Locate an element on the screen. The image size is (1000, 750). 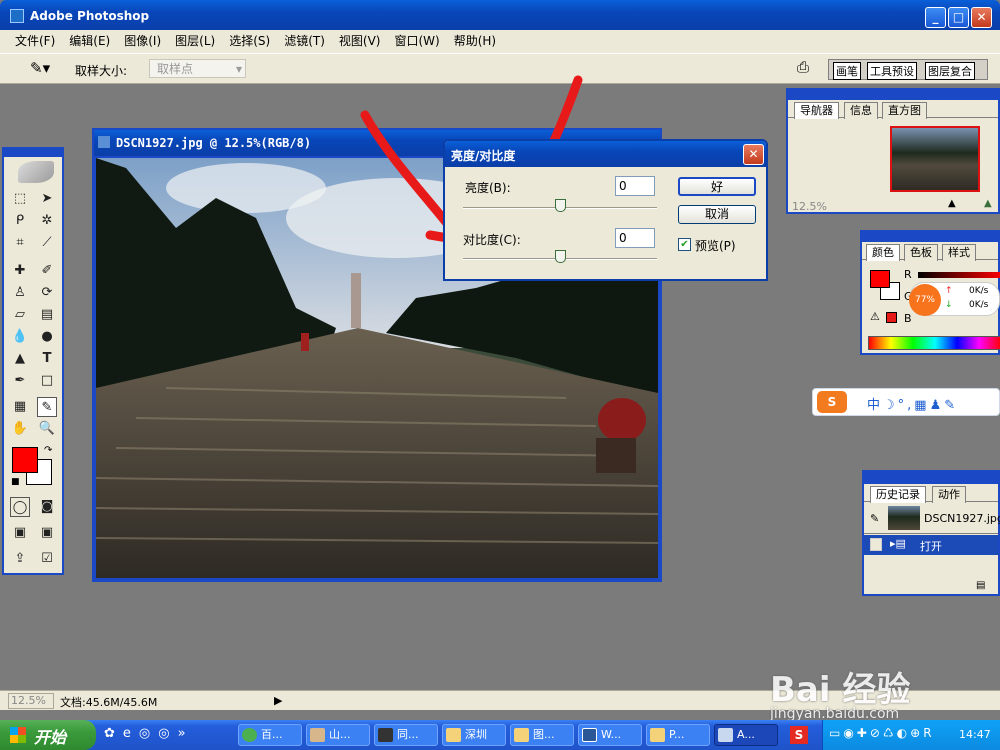
blur-tool-icon: 💧 is located at coordinates (20, 337).